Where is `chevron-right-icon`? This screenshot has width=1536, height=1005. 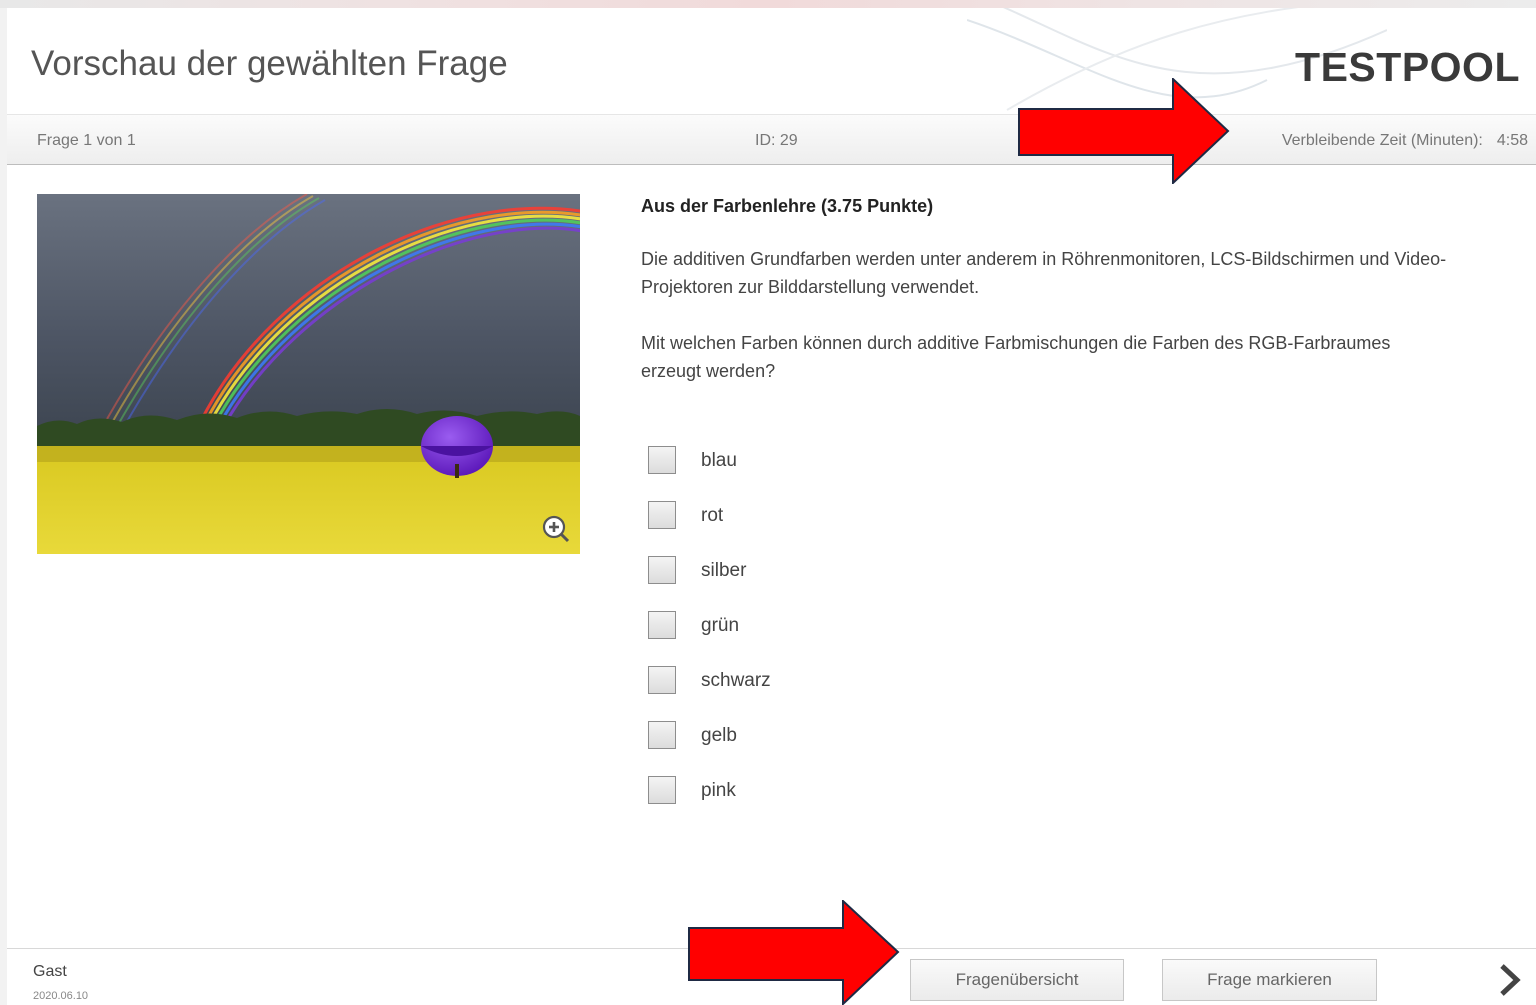 chevron-right-icon is located at coordinates (1510, 980).